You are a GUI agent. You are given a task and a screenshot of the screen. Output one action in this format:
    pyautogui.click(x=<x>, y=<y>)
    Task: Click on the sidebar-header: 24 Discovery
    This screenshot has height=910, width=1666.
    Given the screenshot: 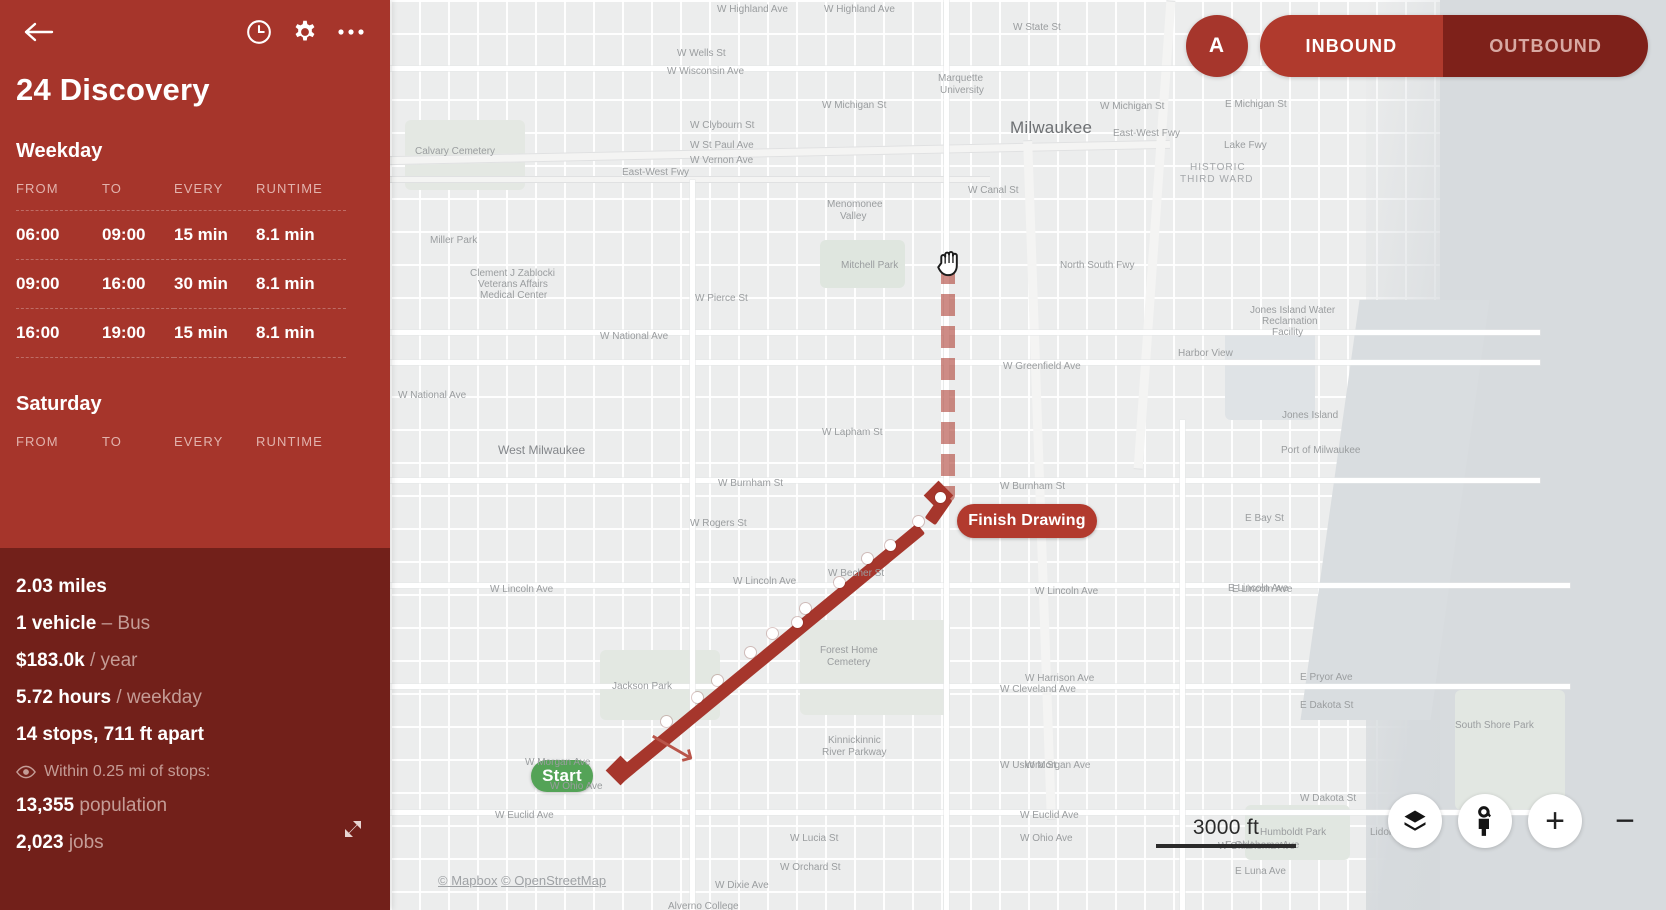 What is the action you would take?
    pyautogui.click(x=195, y=54)
    